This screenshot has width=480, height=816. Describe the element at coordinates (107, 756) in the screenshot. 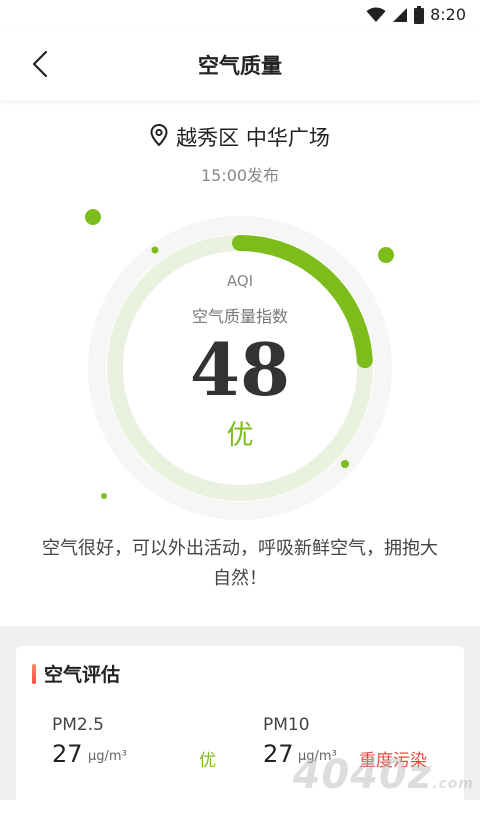

I see `pm25-unit: μg/m³` at that location.